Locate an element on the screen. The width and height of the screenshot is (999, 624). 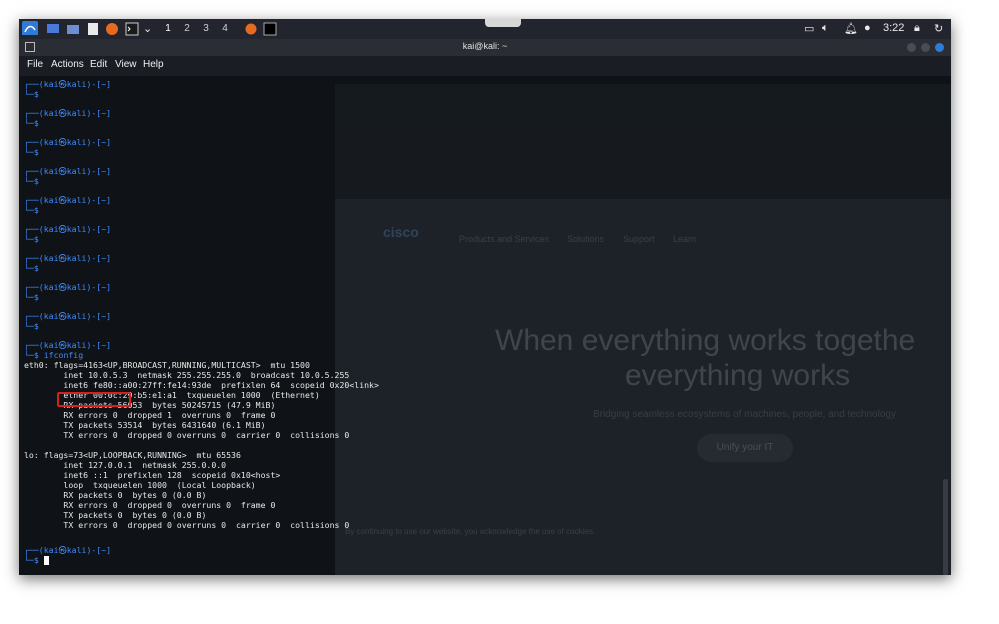
menu-actions: Actions is located at coordinates (67, 64).